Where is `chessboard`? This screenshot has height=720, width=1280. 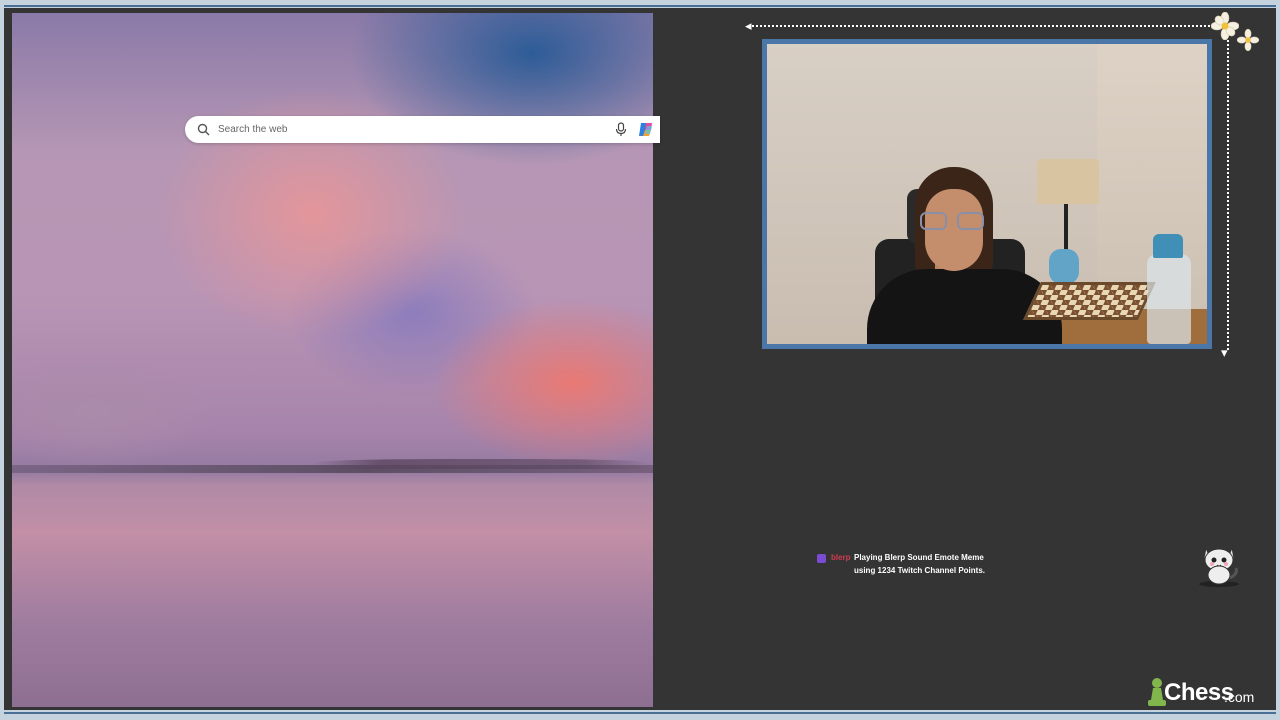 chessboard is located at coordinates (1089, 301).